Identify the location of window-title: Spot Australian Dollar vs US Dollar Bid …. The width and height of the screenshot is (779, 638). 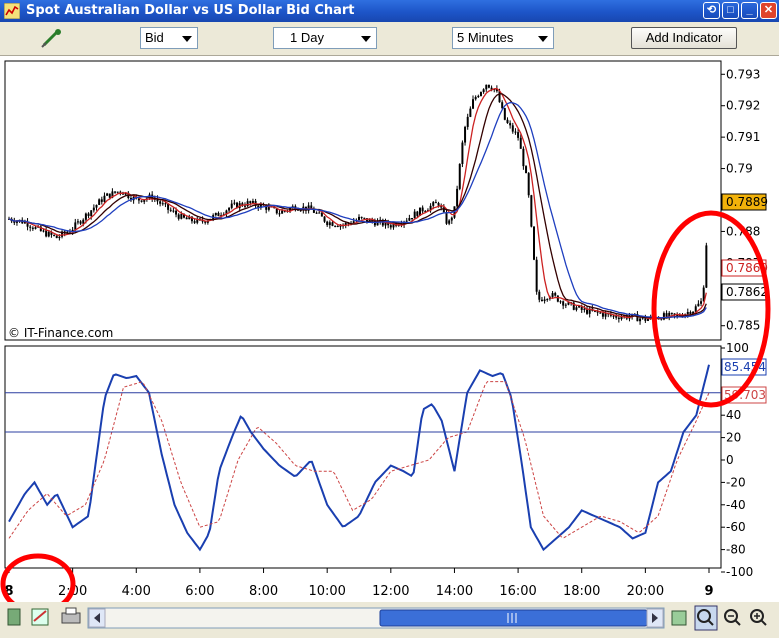
(190, 10).